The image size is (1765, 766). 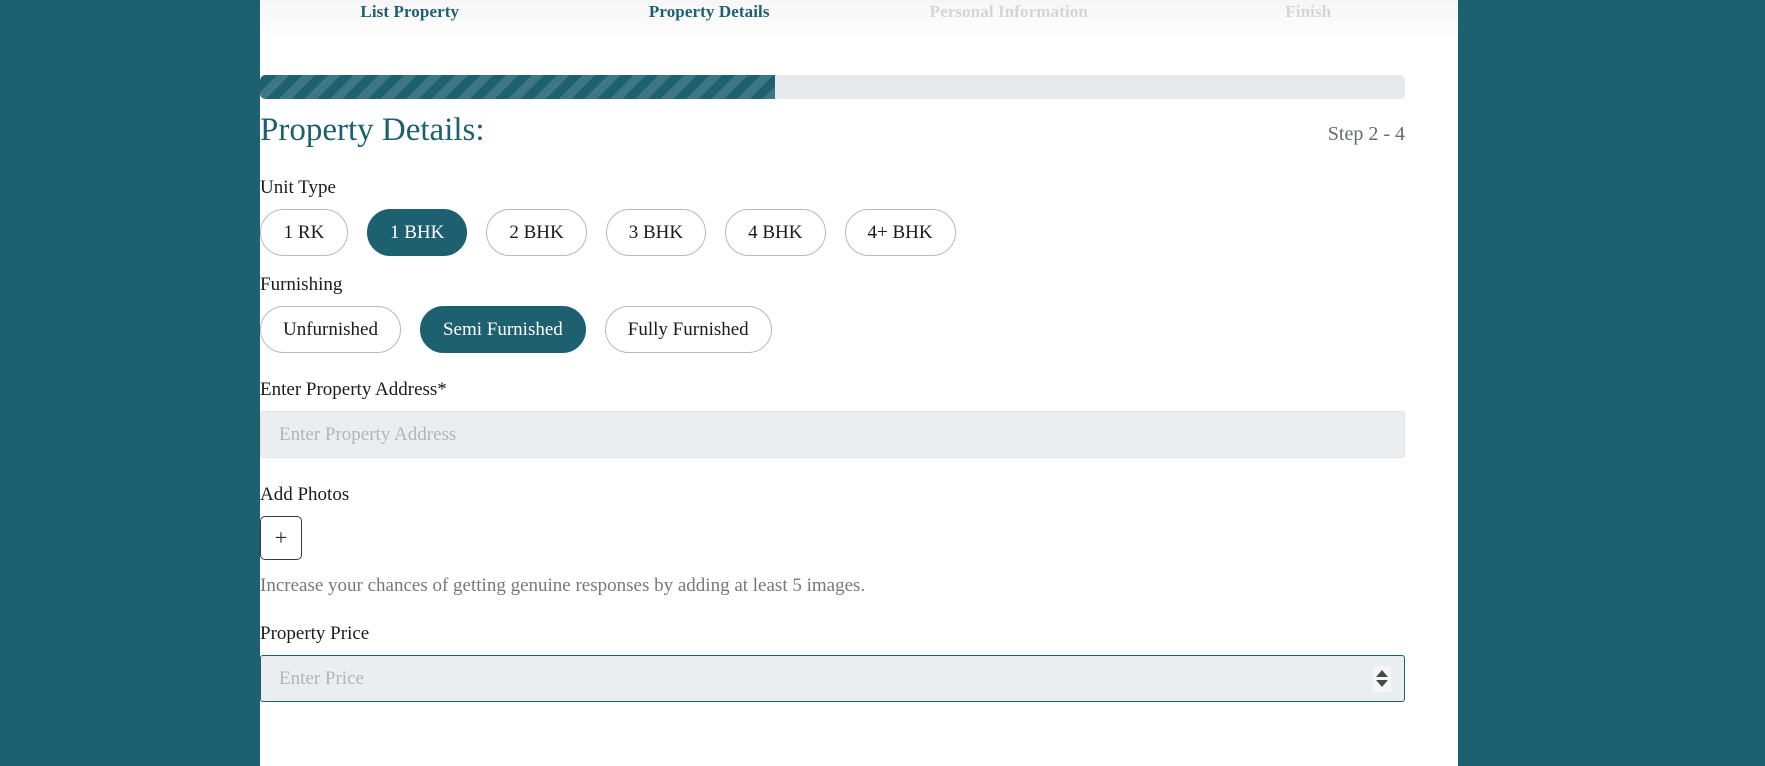 What do you see at coordinates (315, 634) in the screenshot?
I see `property-price-label: Property Price` at bounding box center [315, 634].